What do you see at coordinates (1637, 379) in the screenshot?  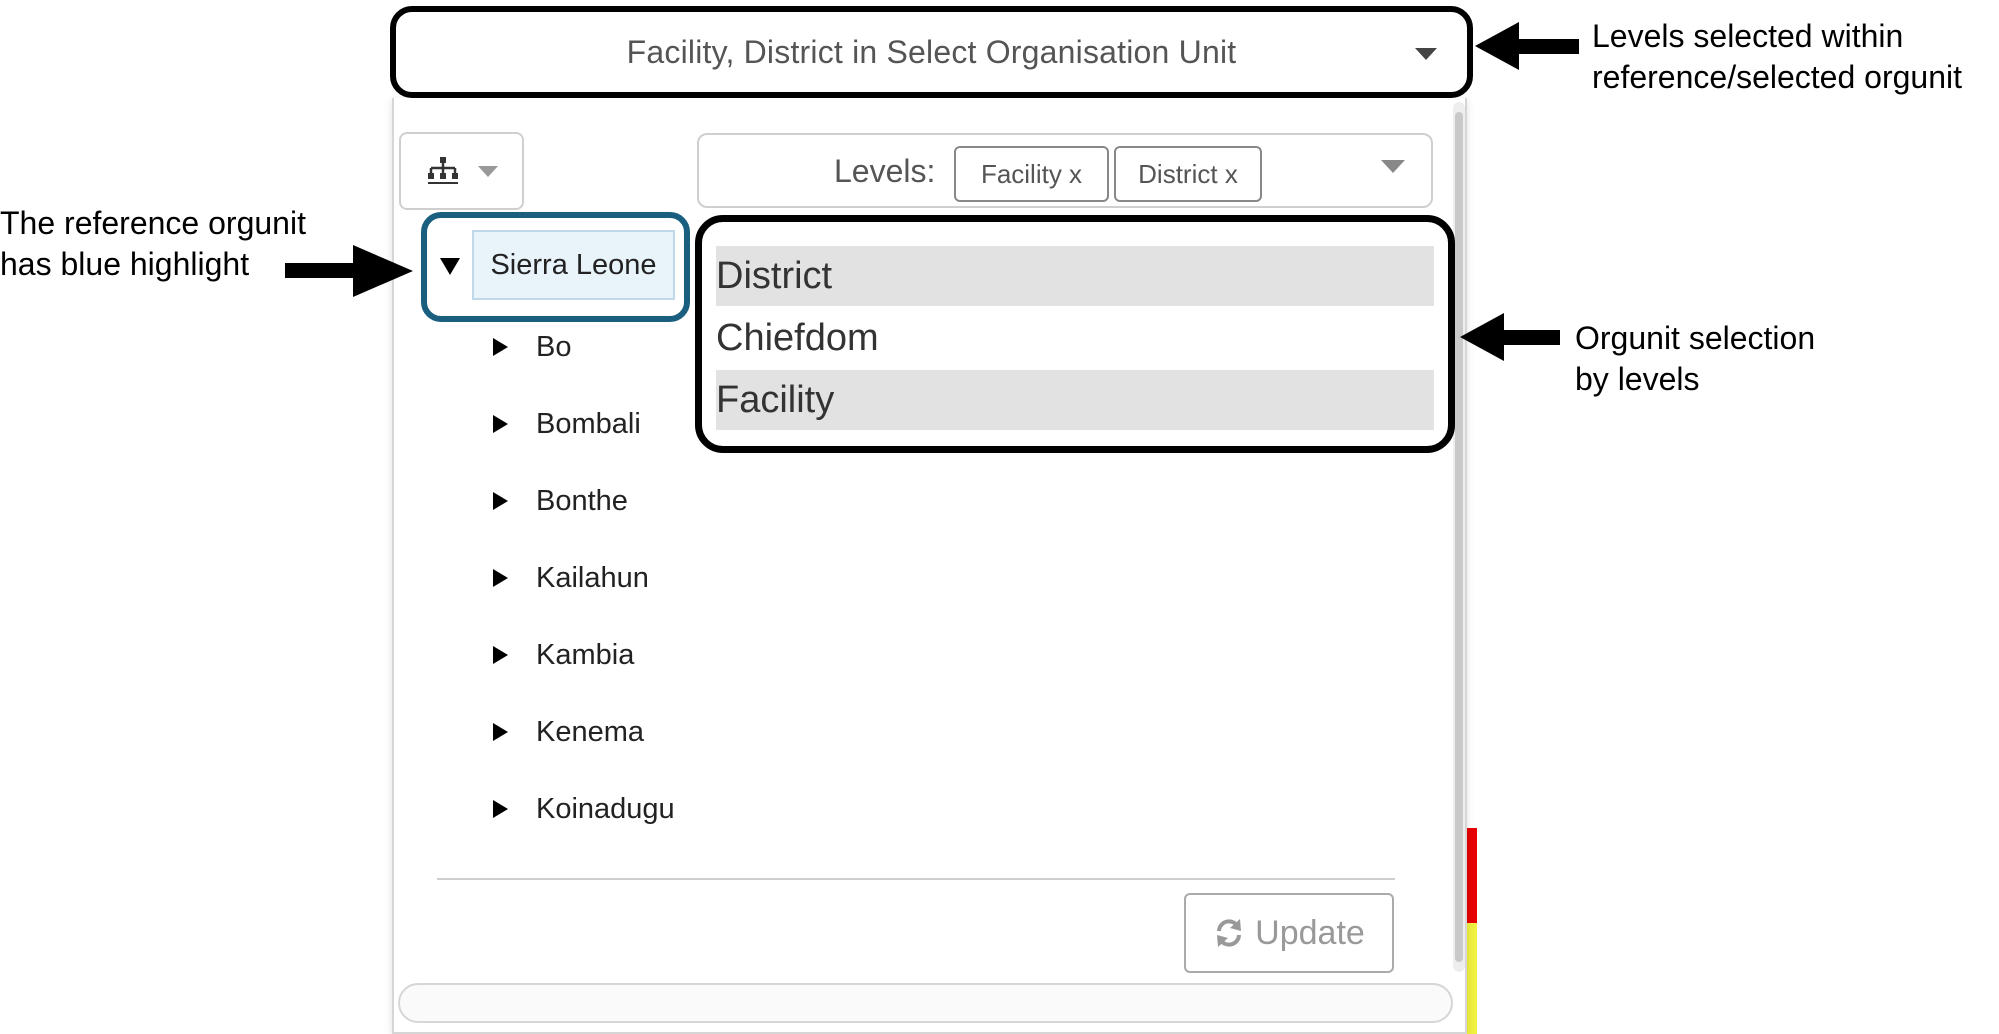 I see `annotation-line: by levels` at bounding box center [1637, 379].